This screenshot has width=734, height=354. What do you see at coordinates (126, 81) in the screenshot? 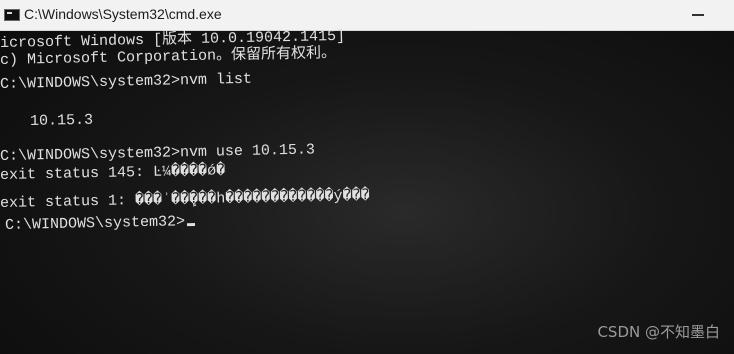
I see `console-line-nvm-list-command: C:\WINDOWS\system32>nvm list` at bounding box center [126, 81].